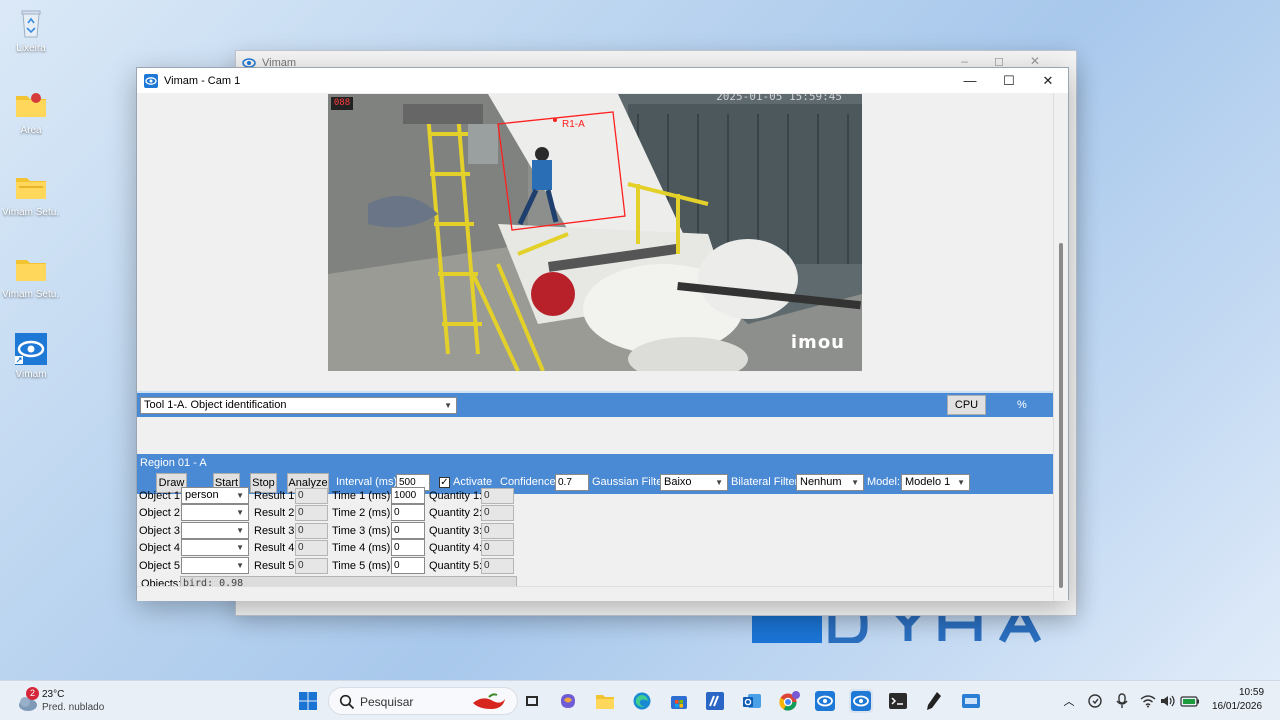  What do you see at coordinates (408, 495) in the screenshot?
I see `time-input-1: 1000` at bounding box center [408, 495].